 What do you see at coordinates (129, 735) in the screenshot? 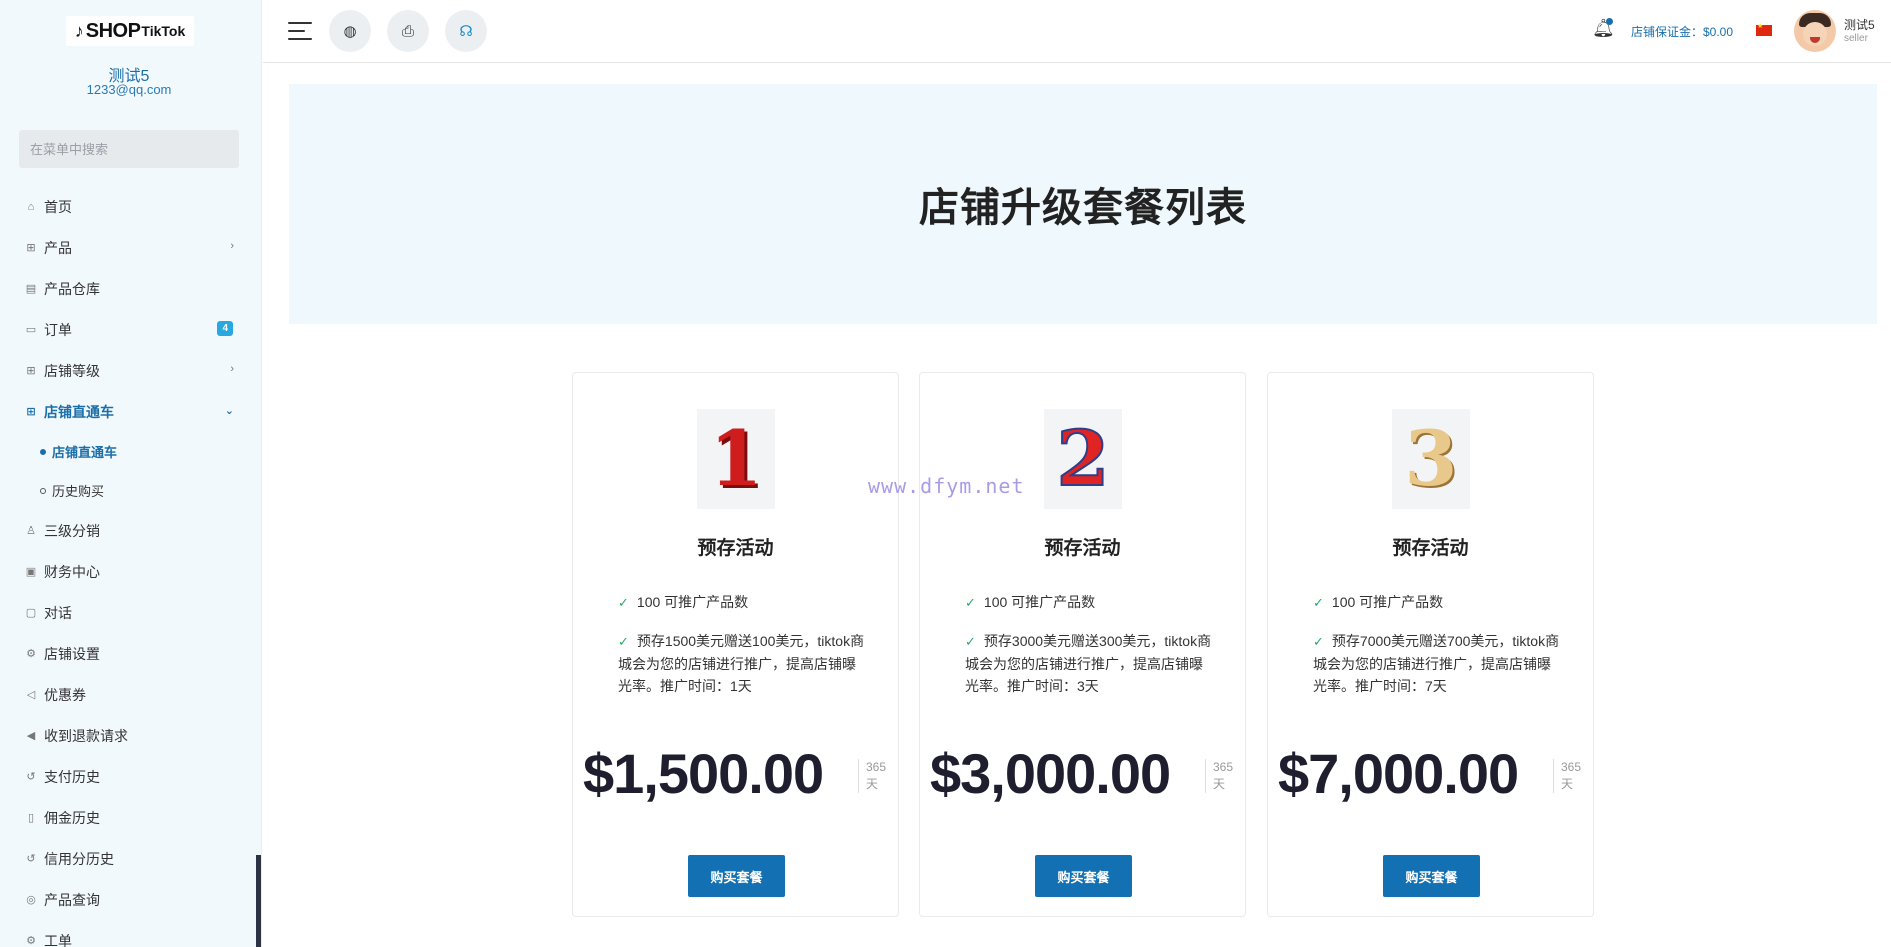
I see `sidebar-item-refund-requests: ◀ 收到退款请求` at bounding box center [129, 735].